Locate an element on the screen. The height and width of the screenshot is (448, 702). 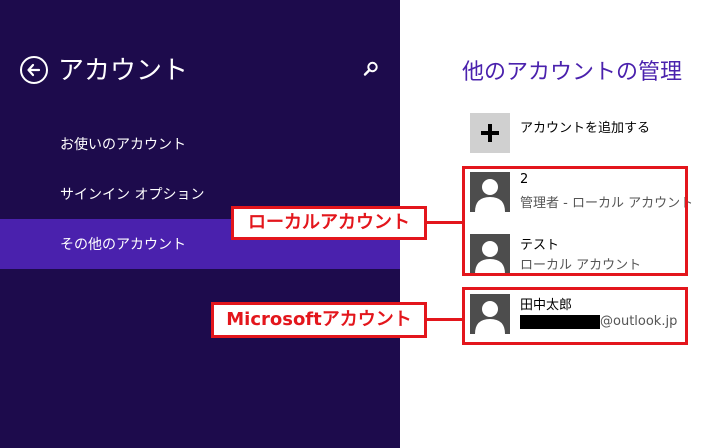
nav-item-label: サインイン オプション is located at coordinates (132, 195).